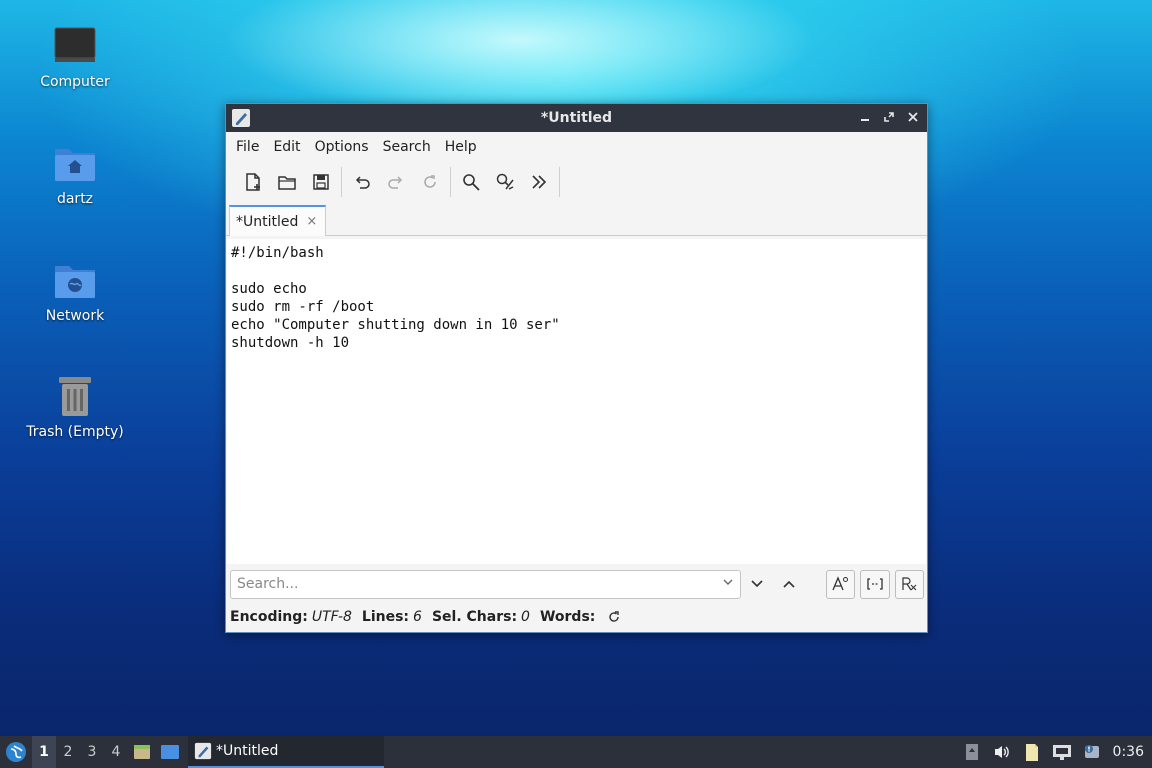  What do you see at coordinates (474, 617) in the screenshot?
I see `sel-chars-label: Sel. Chars:` at bounding box center [474, 617].